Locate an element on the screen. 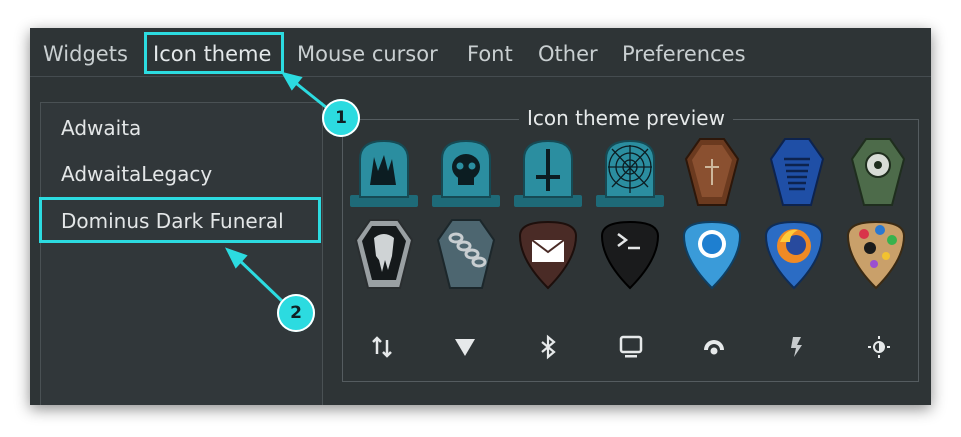  tombstone-web-icon is located at coordinates (630, 175).